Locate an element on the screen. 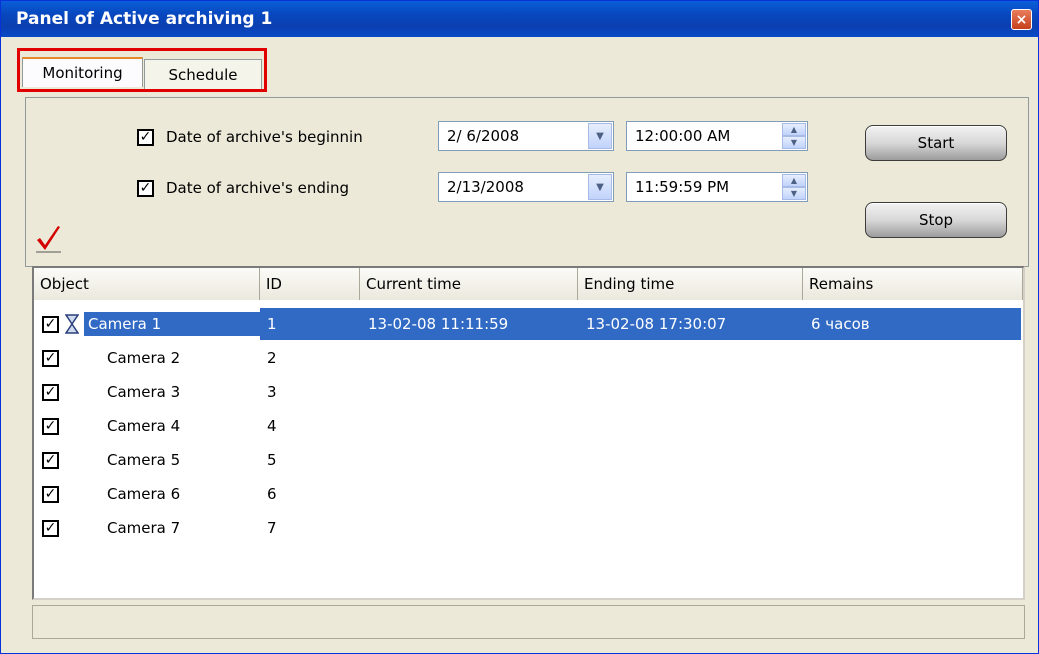 The image size is (1039, 654). start-button: Start is located at coordinates (936, 143).